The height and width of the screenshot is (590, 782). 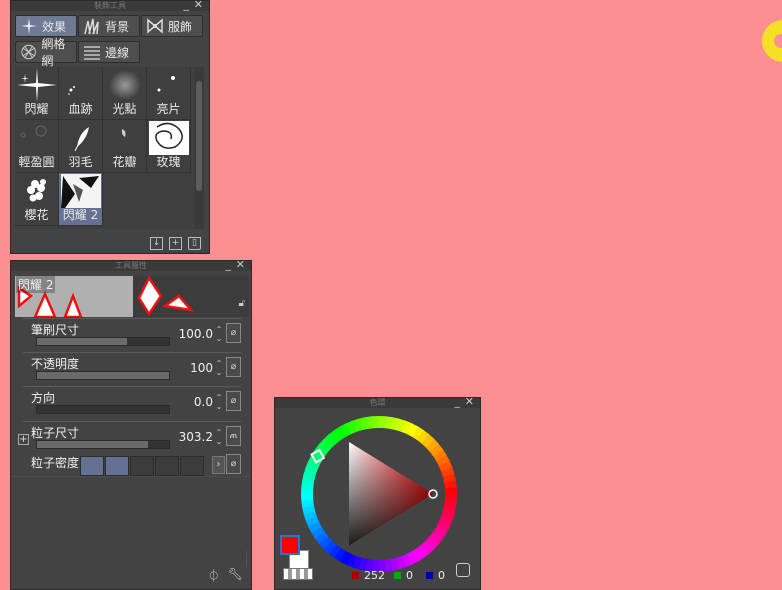 I want to click on tool-label: 花瓣, so click(x=124, y=162).